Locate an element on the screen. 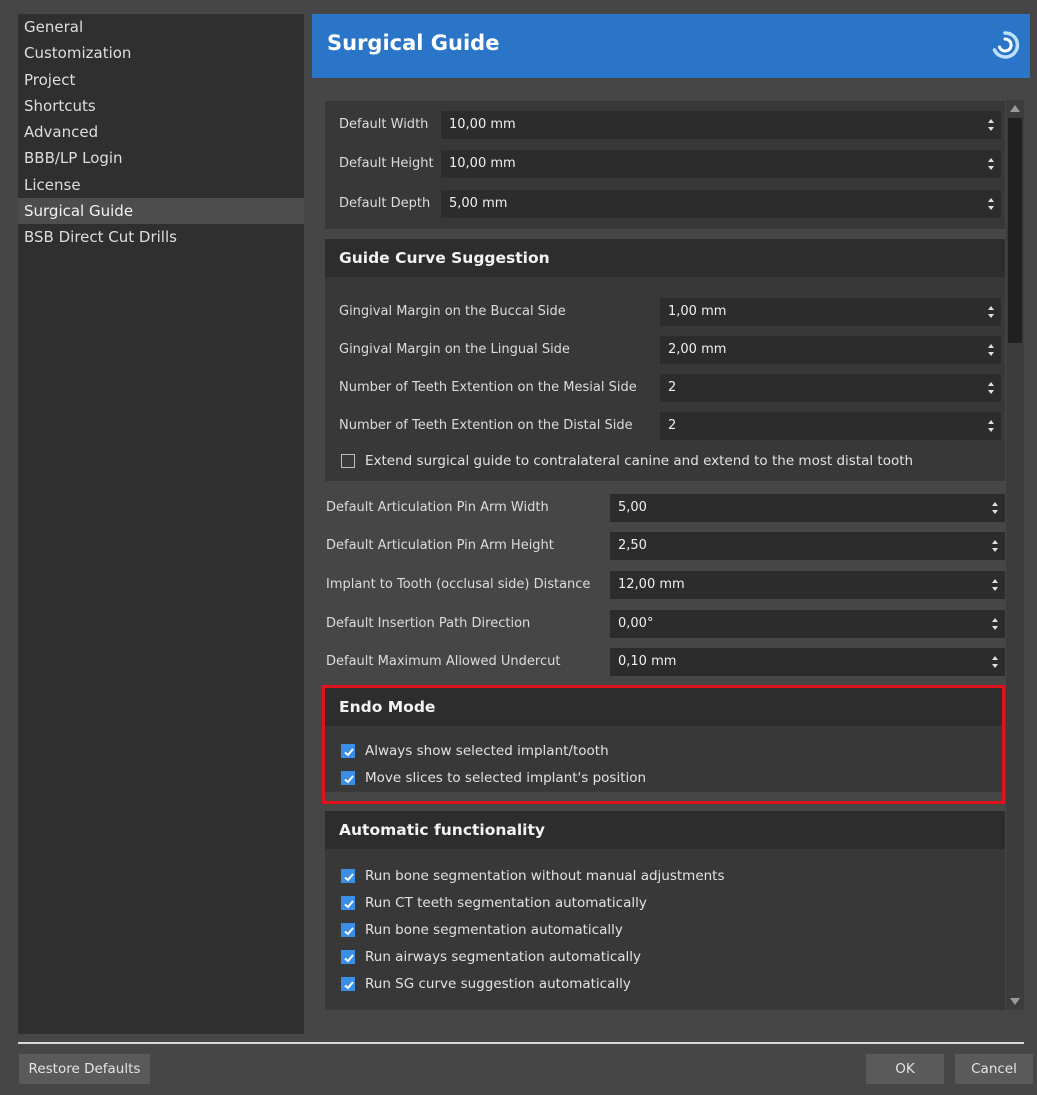  pin-arm-width-row: Default Articulation Pin Arm Width 5,00 is located at coordinates (659, 508).